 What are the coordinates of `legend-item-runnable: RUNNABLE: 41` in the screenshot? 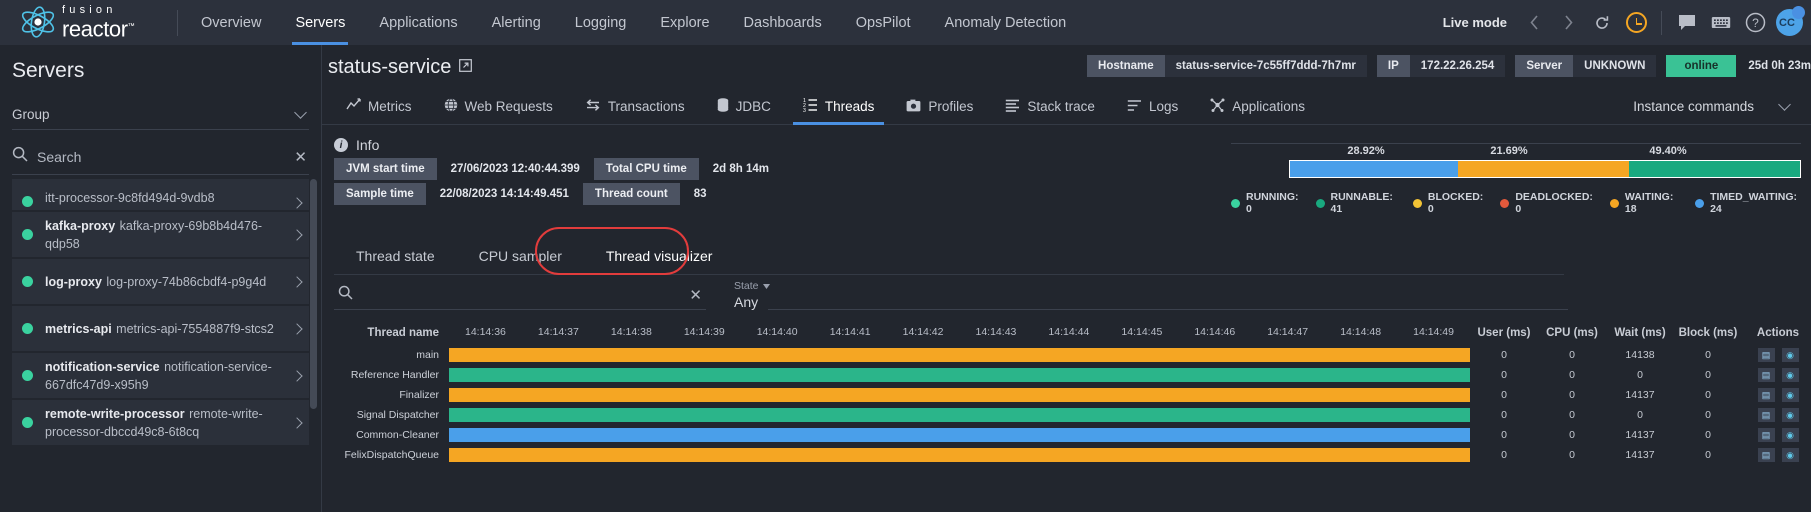 It's located at (1355, 203).